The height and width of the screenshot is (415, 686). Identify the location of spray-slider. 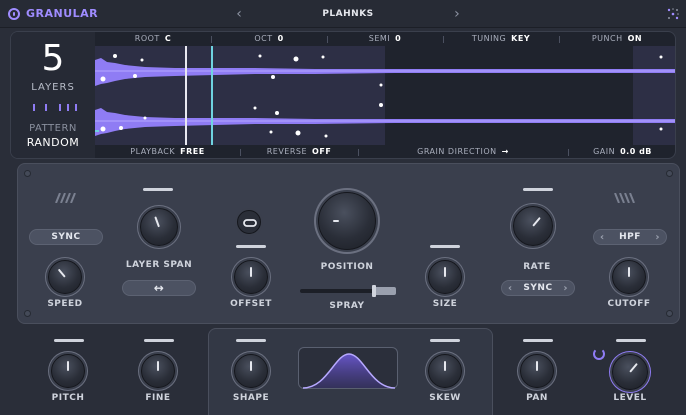
(348, 291).